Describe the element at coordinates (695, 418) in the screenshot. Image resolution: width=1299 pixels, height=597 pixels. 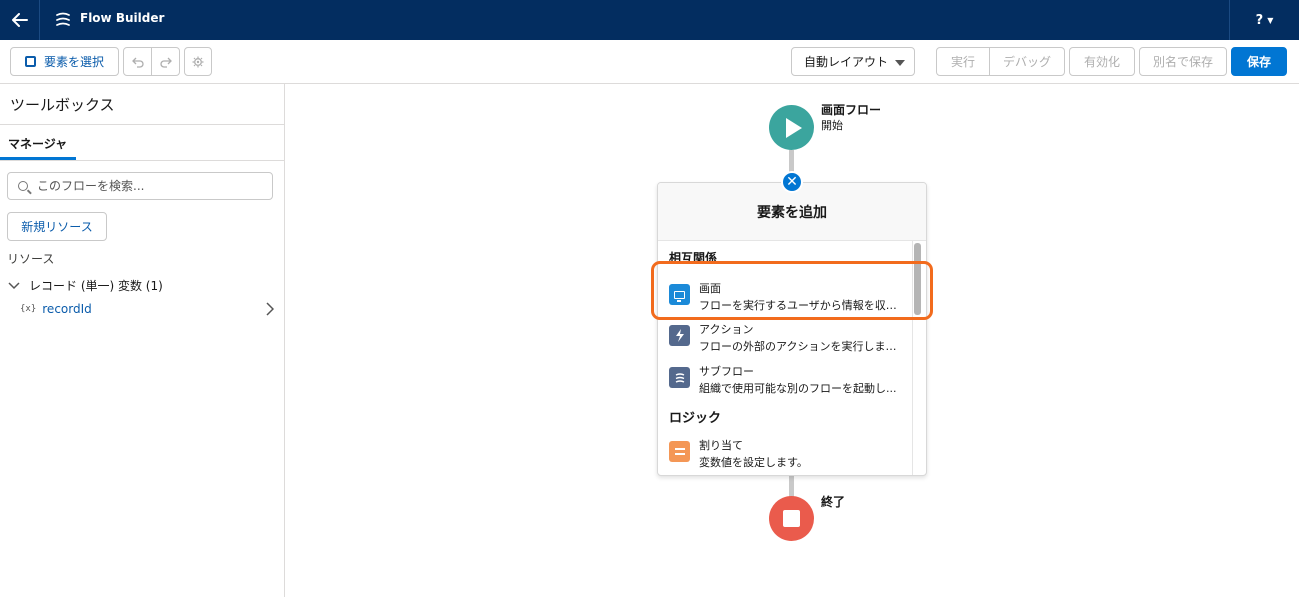
I see `section-logic-title: ロジック` at that location.